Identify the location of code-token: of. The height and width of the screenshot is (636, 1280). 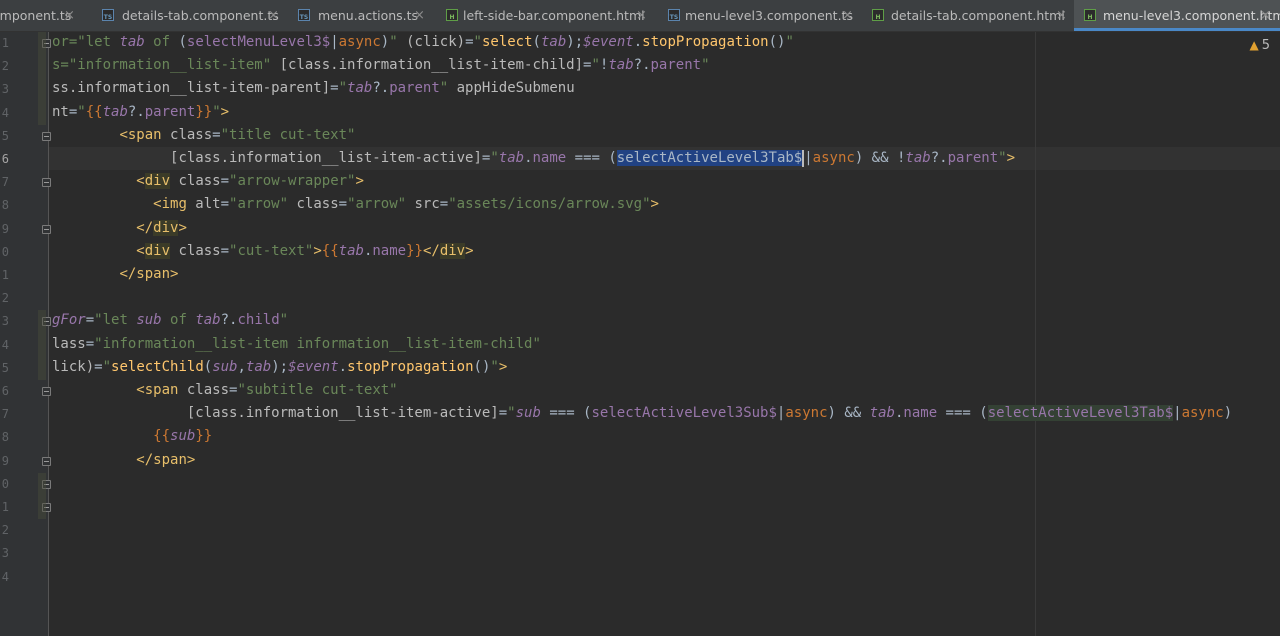
(178, 320).